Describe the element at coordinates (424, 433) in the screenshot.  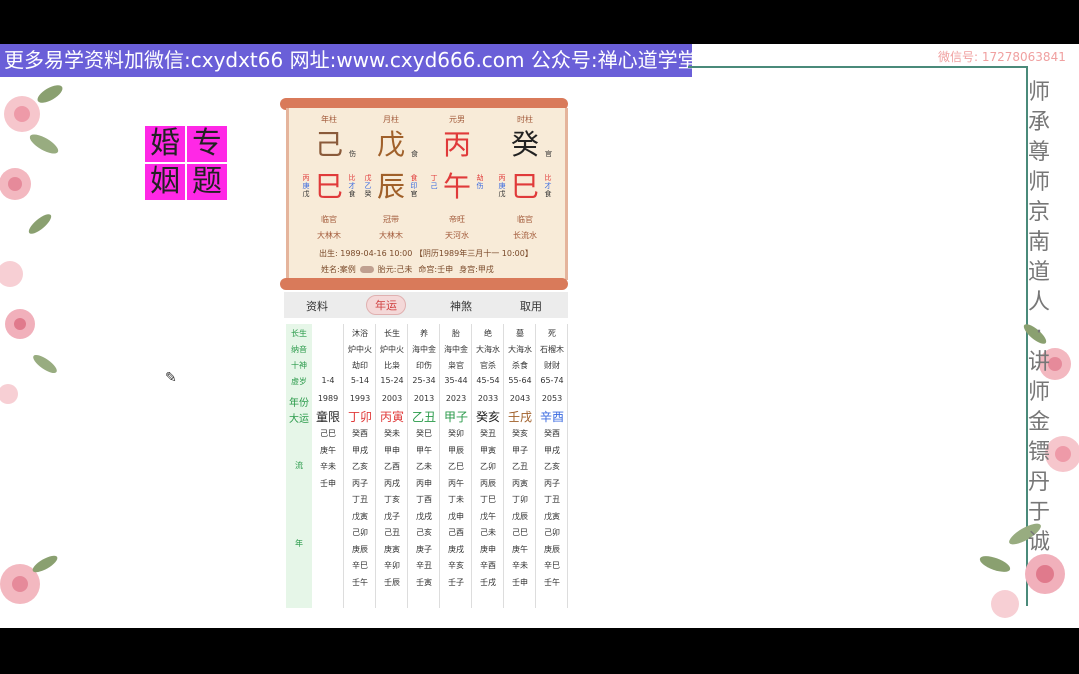
I see `liunian-cell: 癸巳` at that location.